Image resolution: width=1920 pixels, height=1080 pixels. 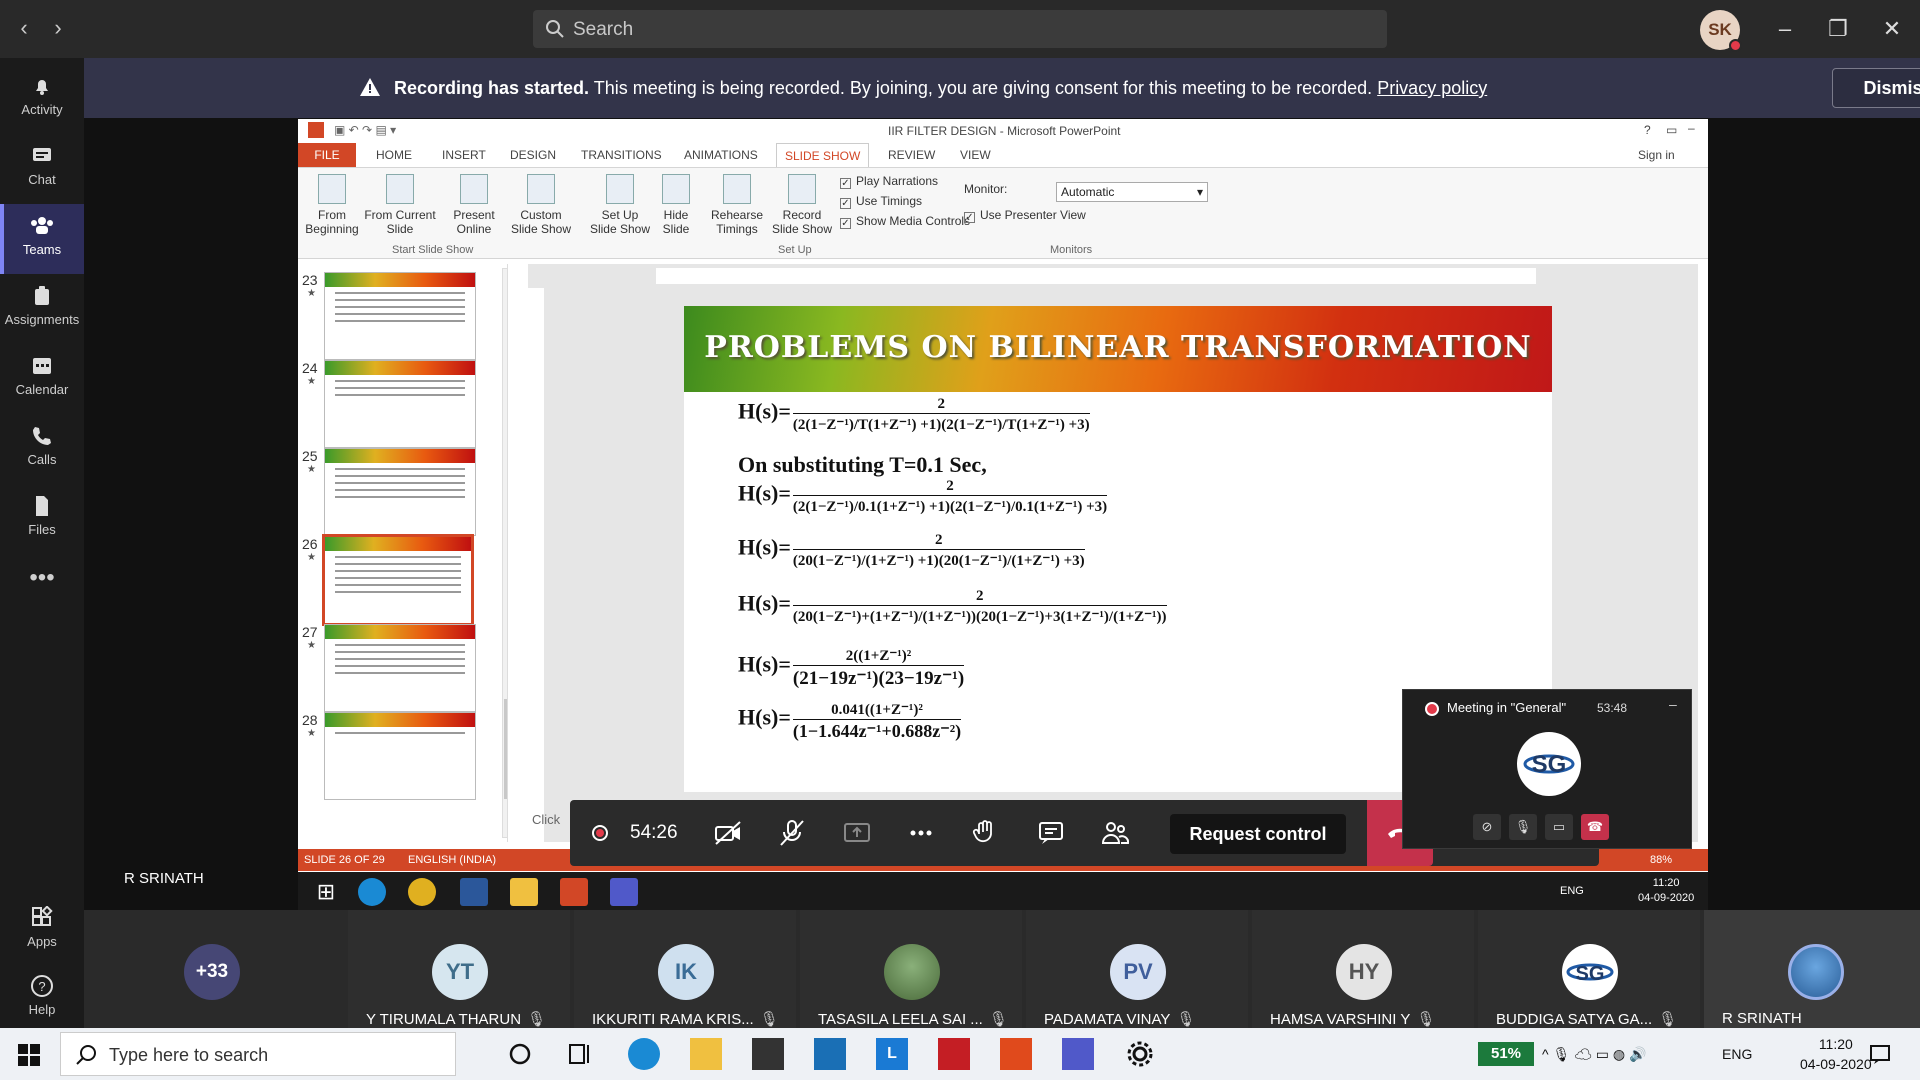 I want to click on tab-file: FILE, so click(x=327, y=155).